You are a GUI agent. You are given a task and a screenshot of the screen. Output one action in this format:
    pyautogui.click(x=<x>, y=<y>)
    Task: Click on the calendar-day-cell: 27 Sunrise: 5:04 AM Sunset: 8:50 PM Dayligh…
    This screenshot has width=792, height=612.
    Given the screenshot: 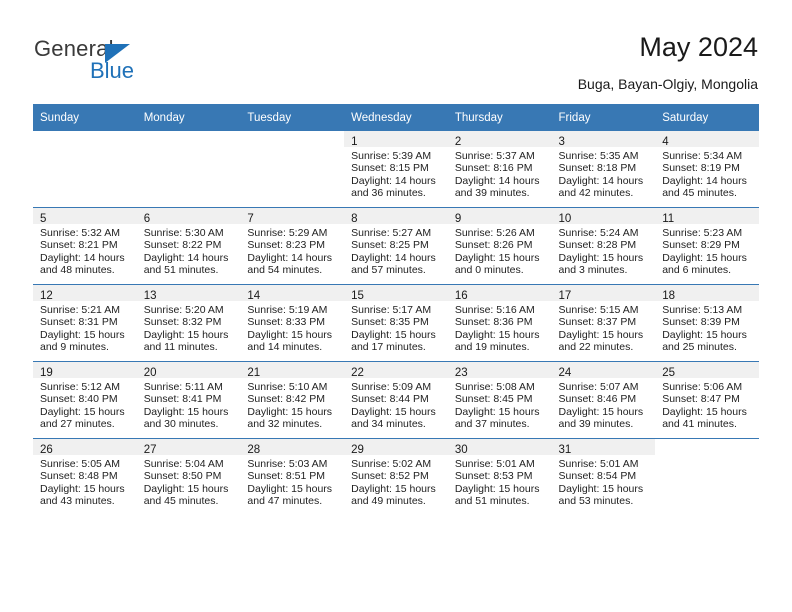 What is the action you would take?
    pyautogui.click(x=188, y=476)
    